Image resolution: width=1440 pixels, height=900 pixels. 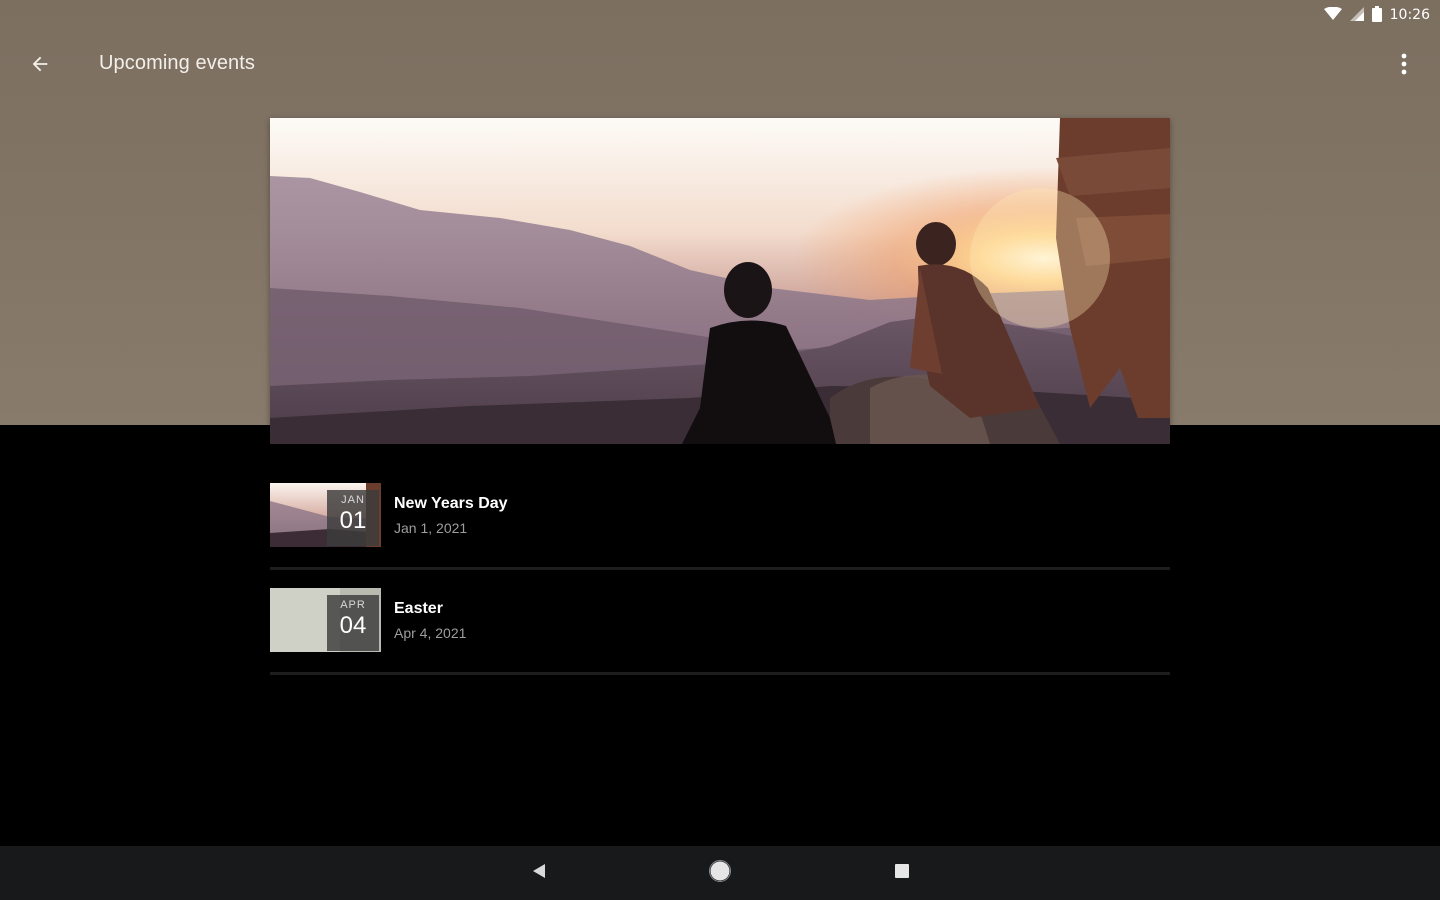 I want to click on overflow-menu-button, so click(x=1404, y=66).